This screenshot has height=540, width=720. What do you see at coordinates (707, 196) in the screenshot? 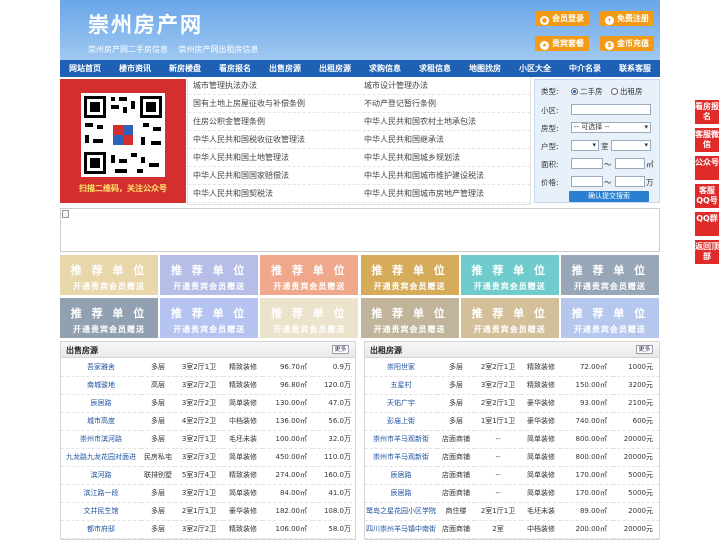
I see `side-service-qq: 客服QQ号` at bounding box center [707, 196].